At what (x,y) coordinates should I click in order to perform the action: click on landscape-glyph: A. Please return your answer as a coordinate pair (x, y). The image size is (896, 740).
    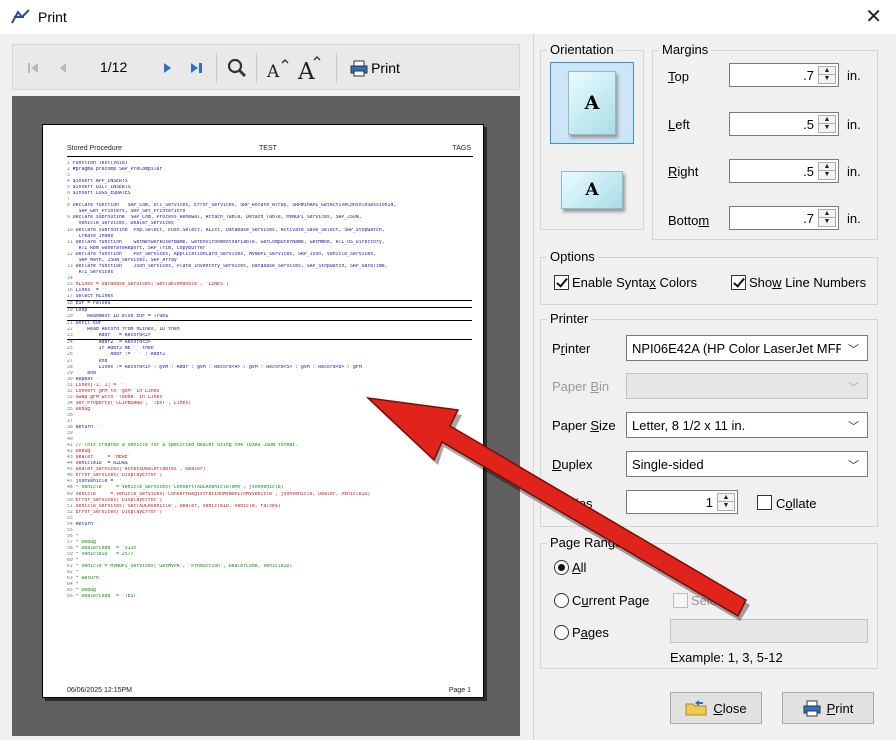
    Looking at the image, I should click on (592, 190).